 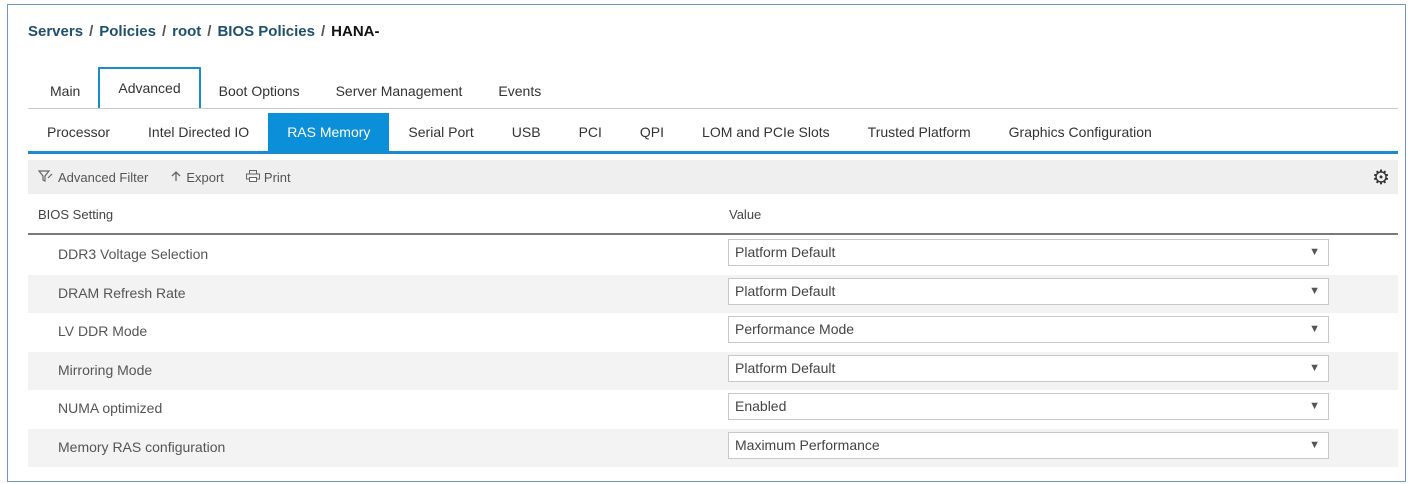 I want to click on filter-icon, so click(x=45, y=177).